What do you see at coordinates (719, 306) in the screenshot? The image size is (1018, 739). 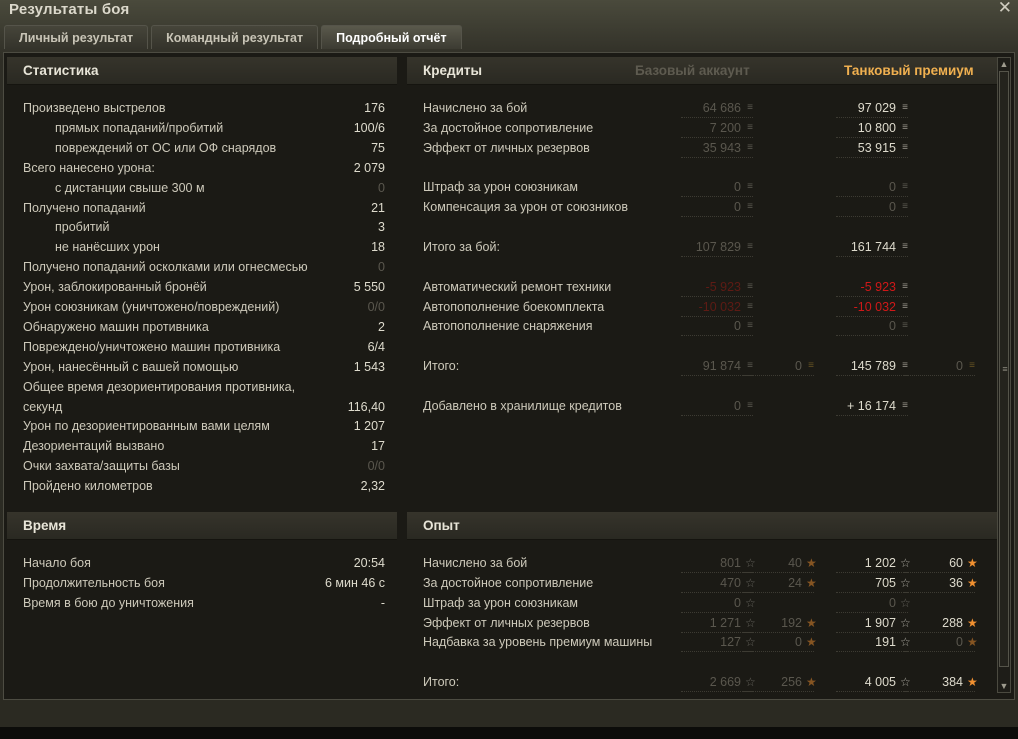 I see `base-value: -10 032` at bounding box center [719, 306].